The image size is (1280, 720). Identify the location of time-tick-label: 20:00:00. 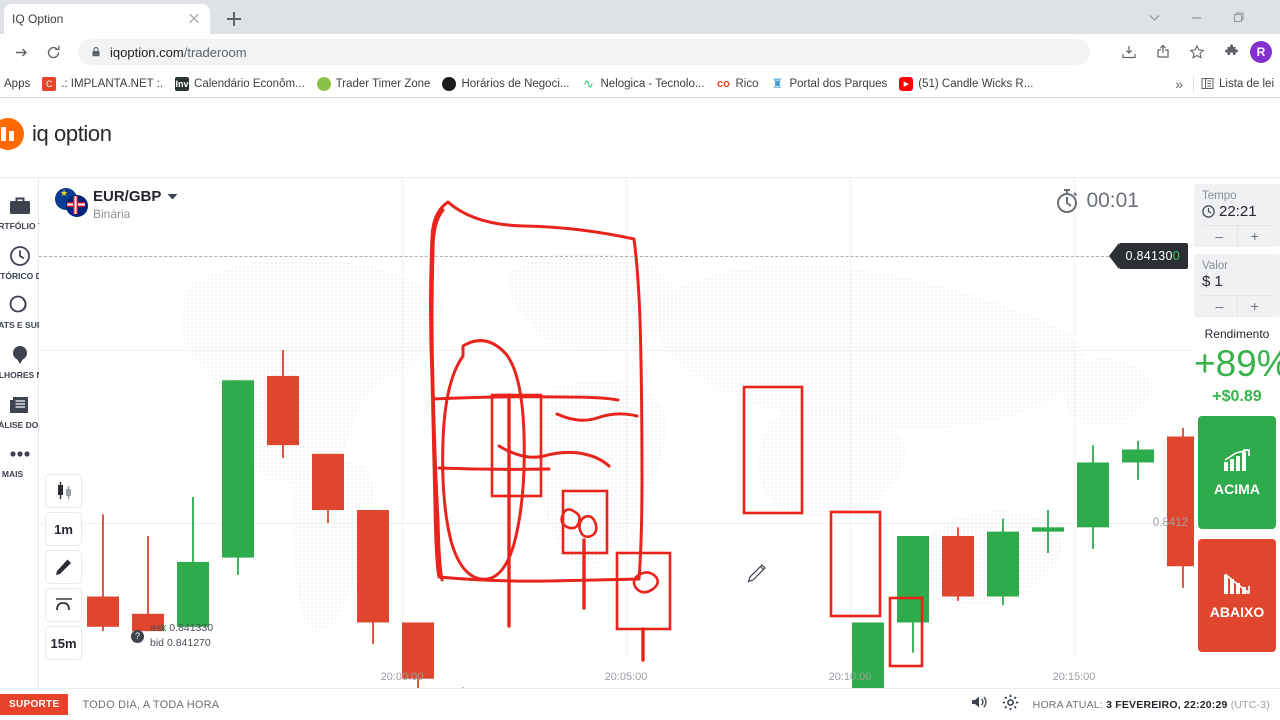
(402, 677).